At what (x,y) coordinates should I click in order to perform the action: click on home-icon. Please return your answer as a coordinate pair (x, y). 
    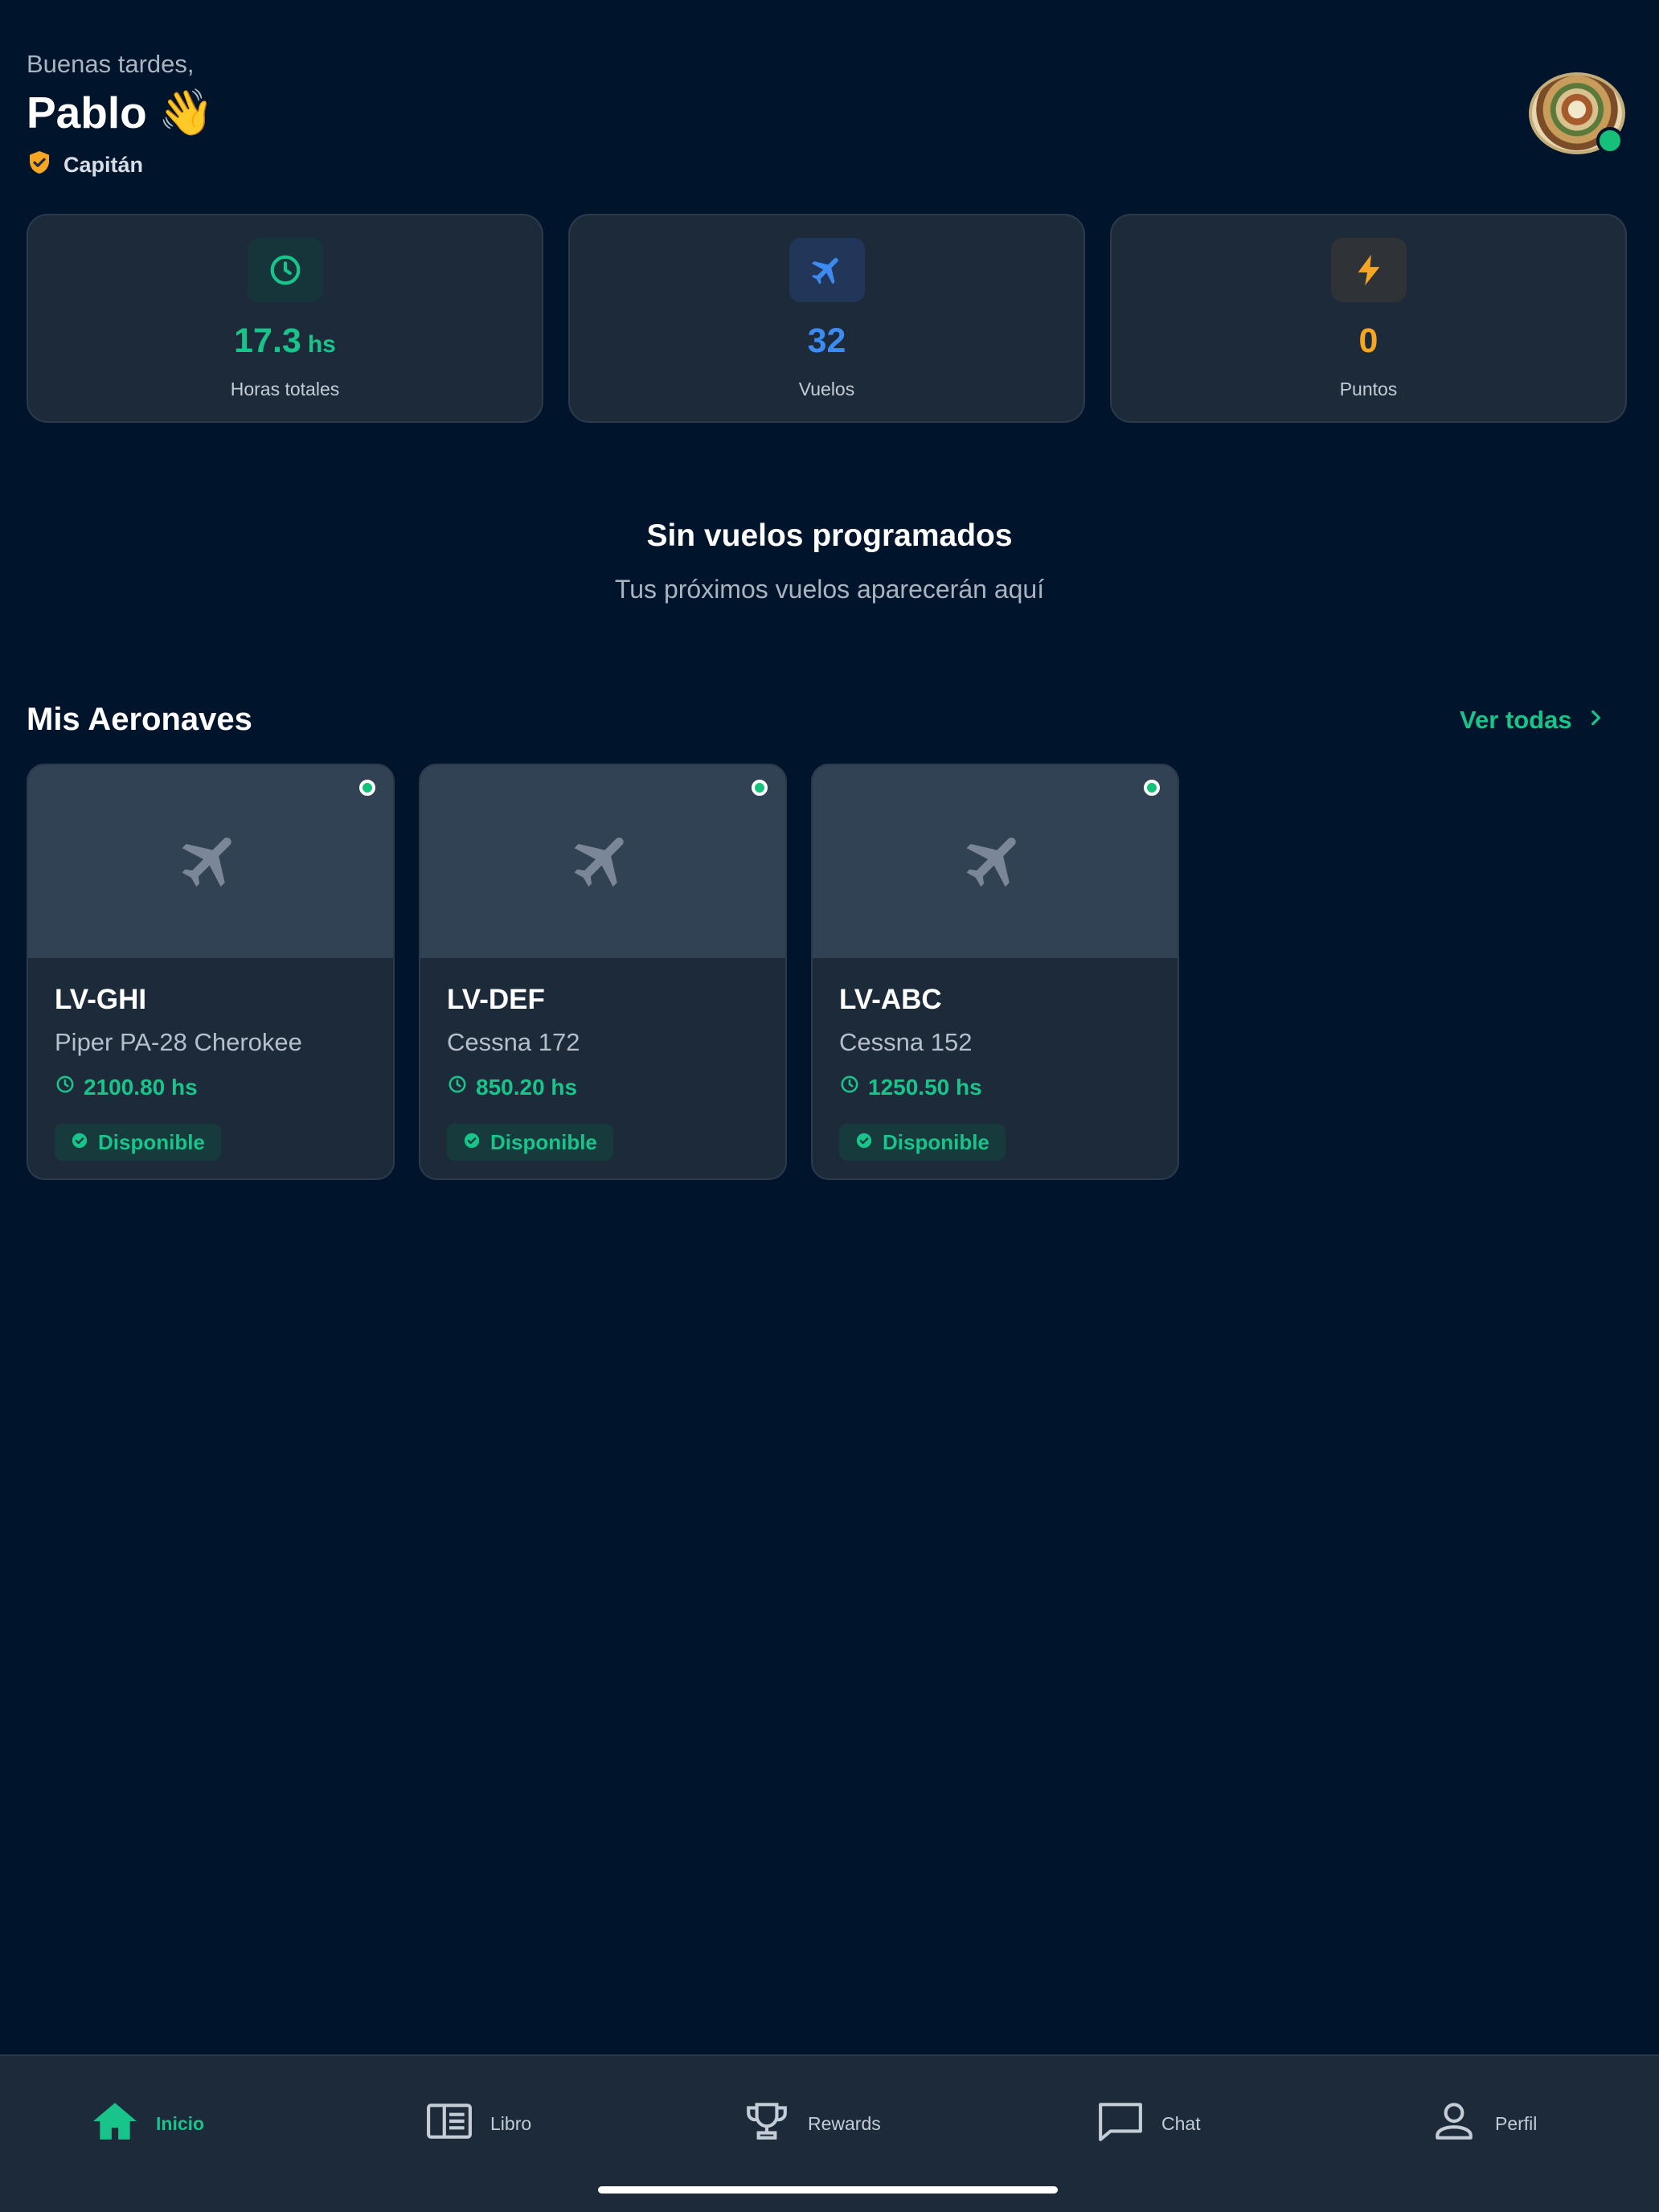
    Looking at the image, I should click on (115, 2123).